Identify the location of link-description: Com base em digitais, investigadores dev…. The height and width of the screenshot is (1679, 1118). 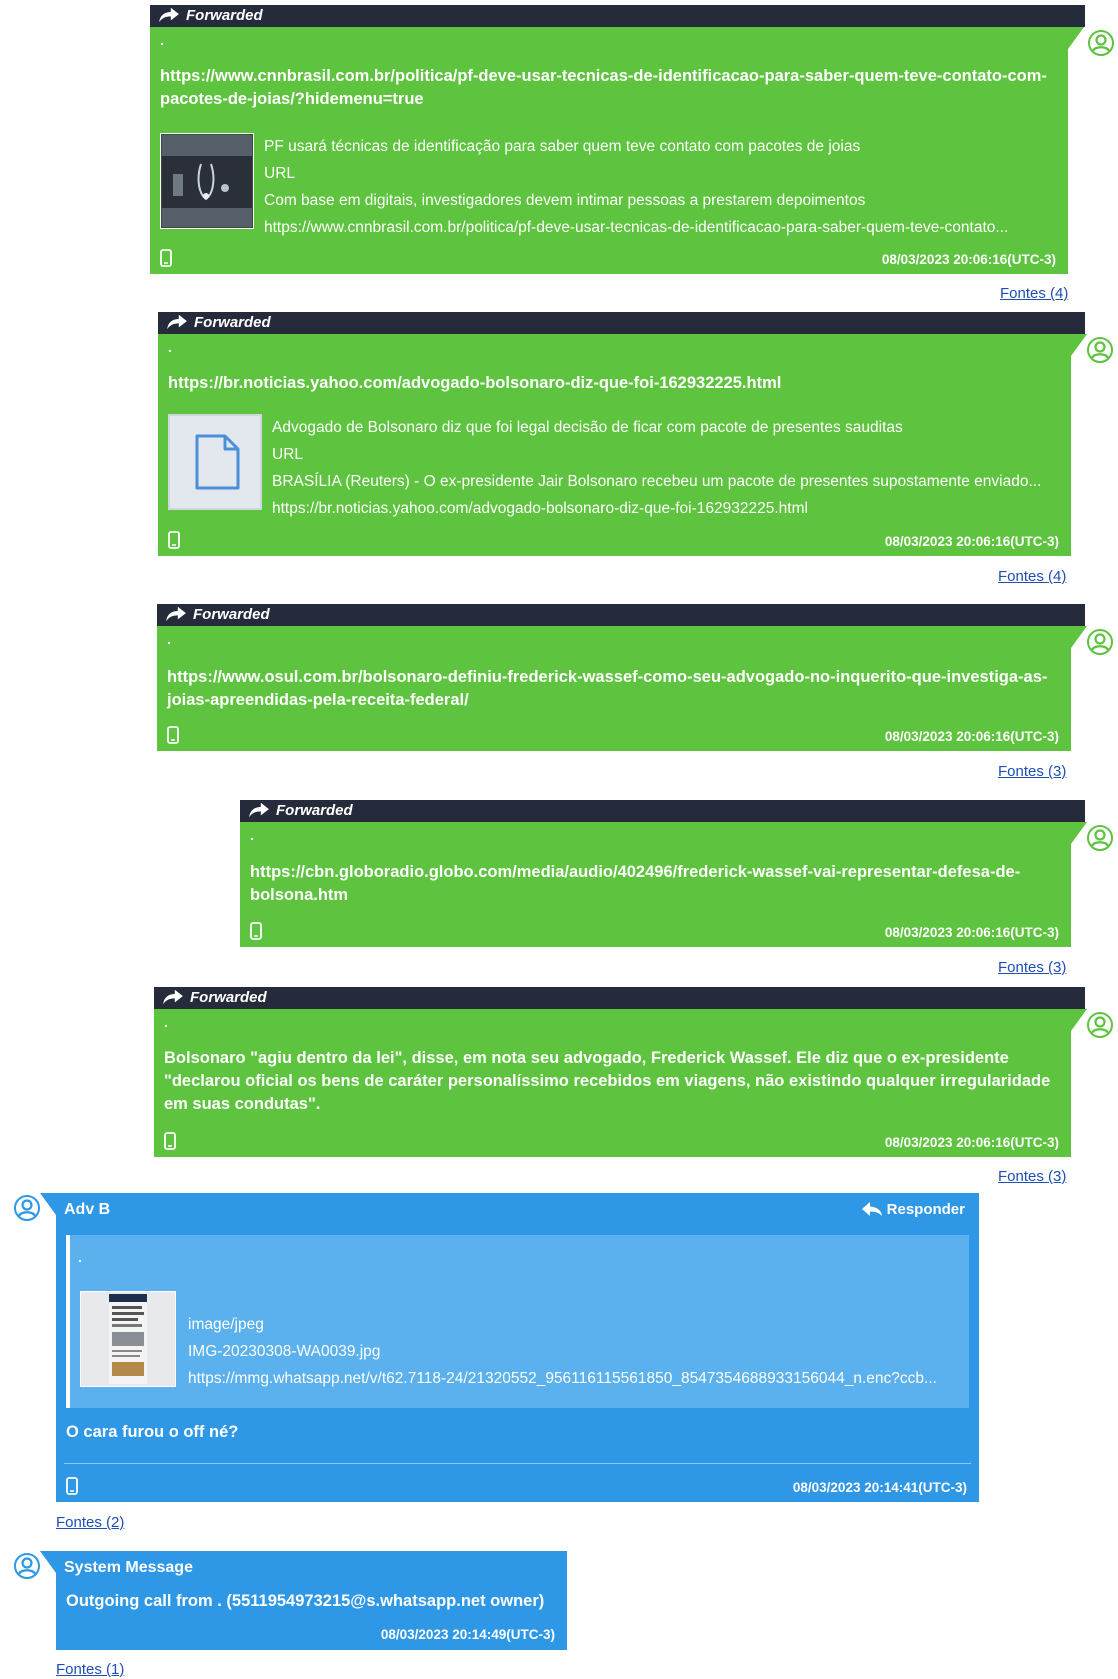
(565, 200).